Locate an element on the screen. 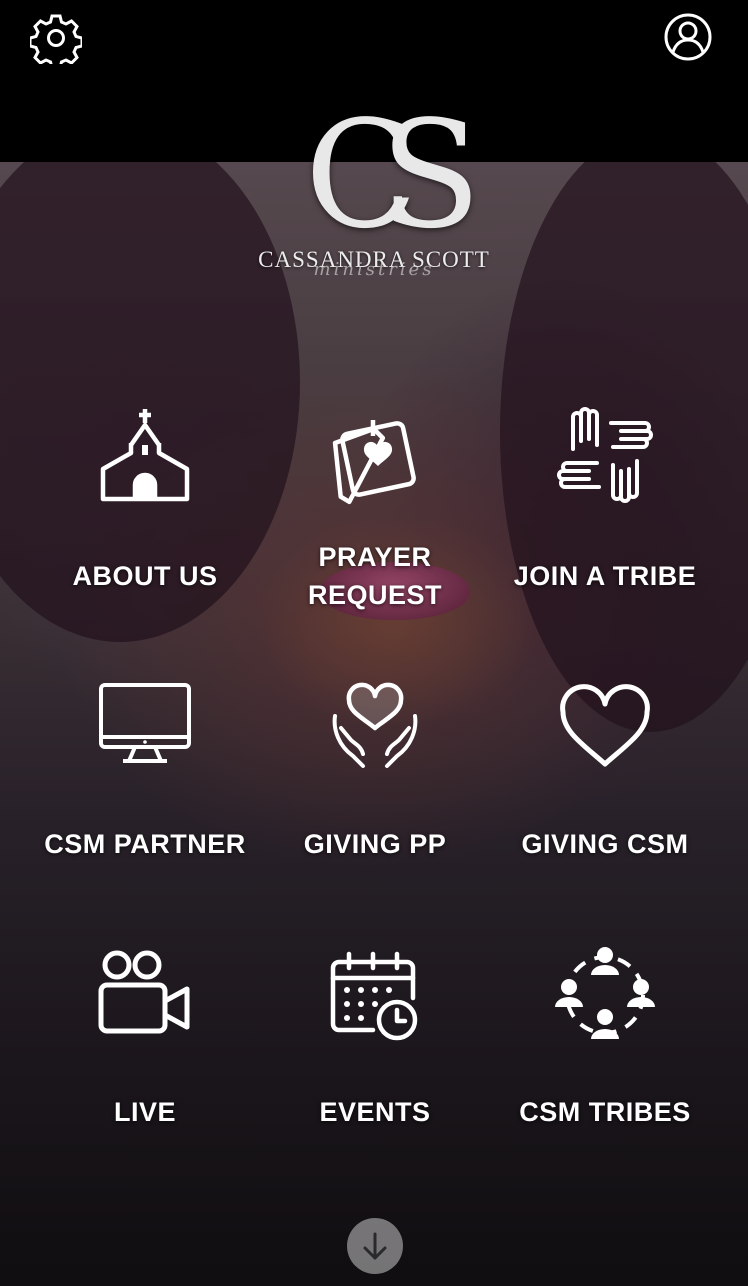 The width and height of the screenshot is (748, 1286). menu-giving-pp: GIVING PP is located at coordinates (375, 772).